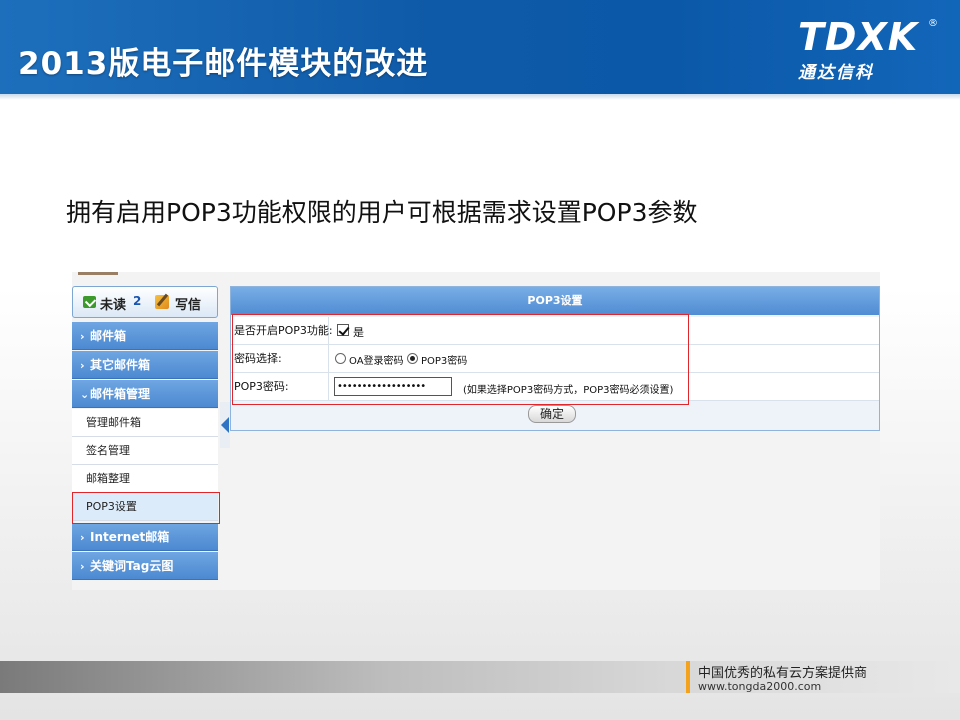  What do you see at coordinates (933, 23) in the screenshot?
I see `logo-registered: ®` at bounding box center [933, 23].